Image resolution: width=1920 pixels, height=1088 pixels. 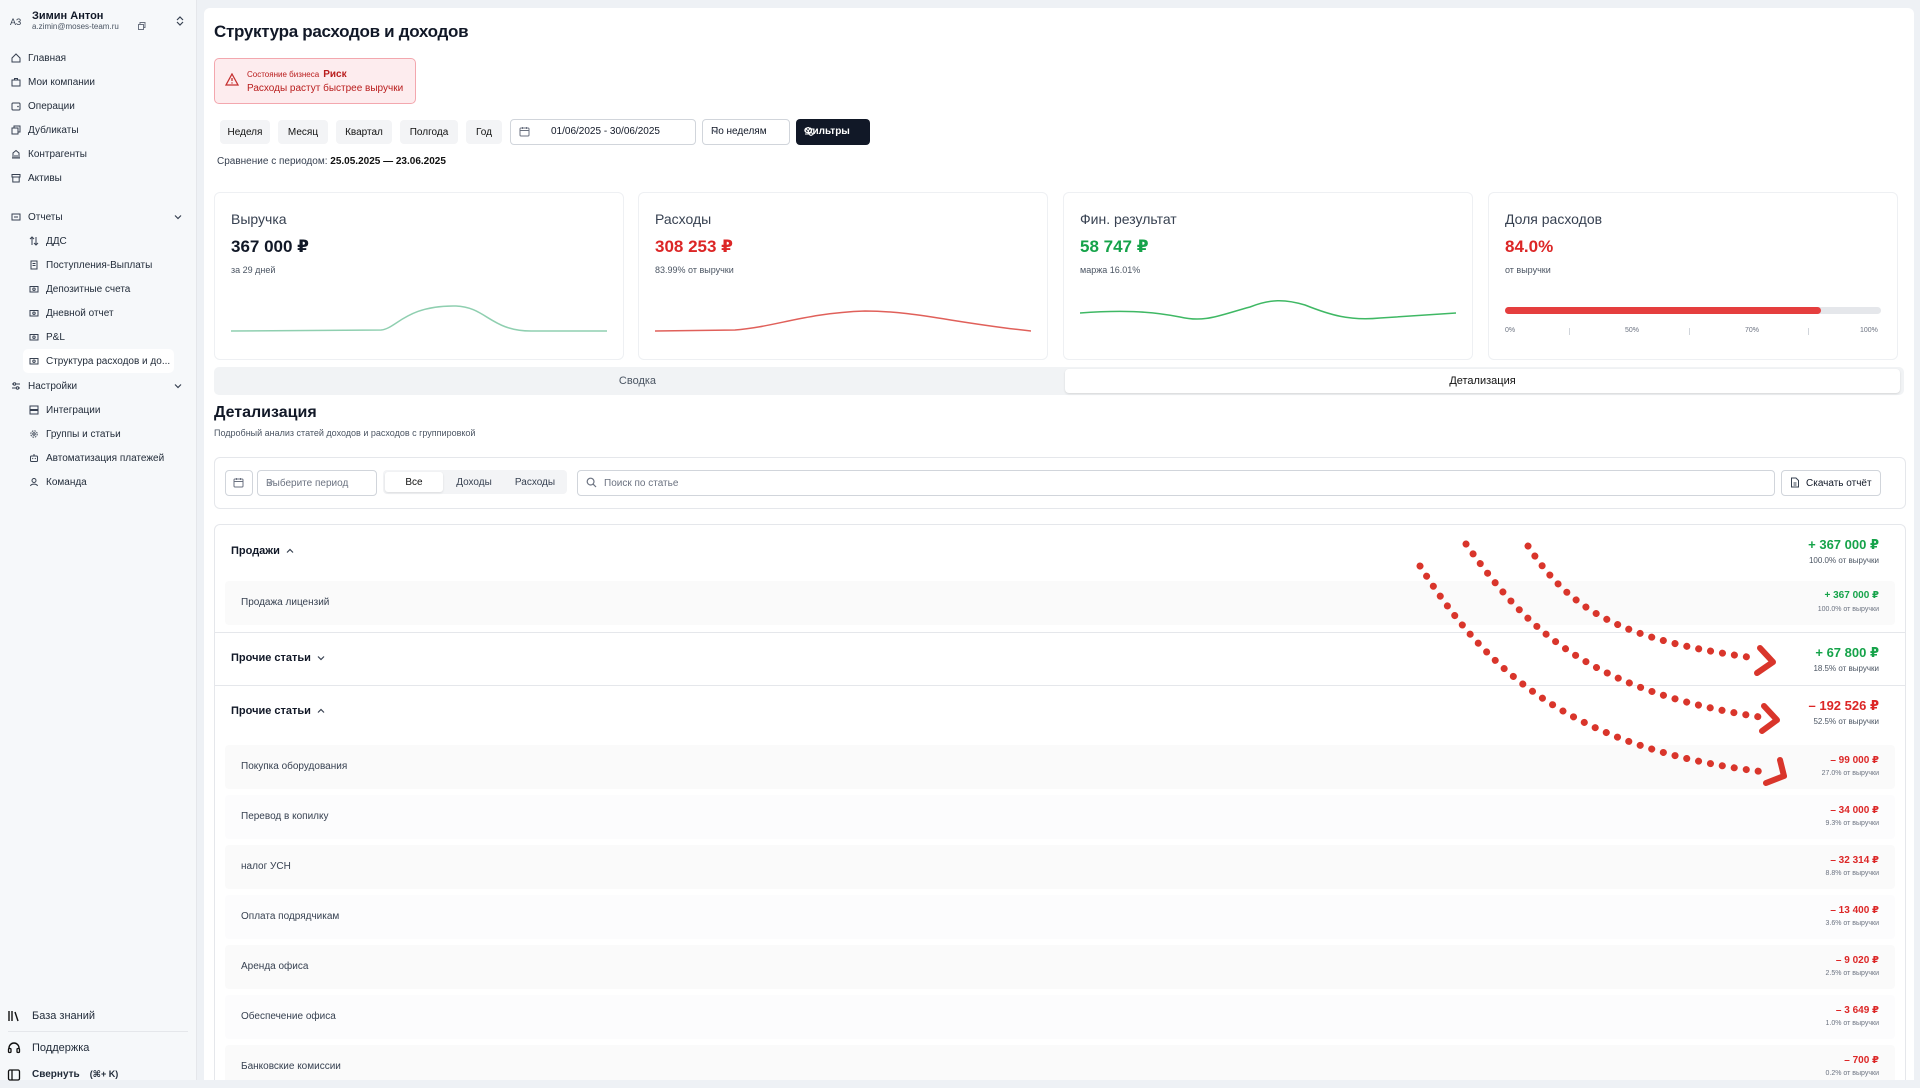 I want to click on item-amount: – 700 ₽, so click(x=1861, y=1060).